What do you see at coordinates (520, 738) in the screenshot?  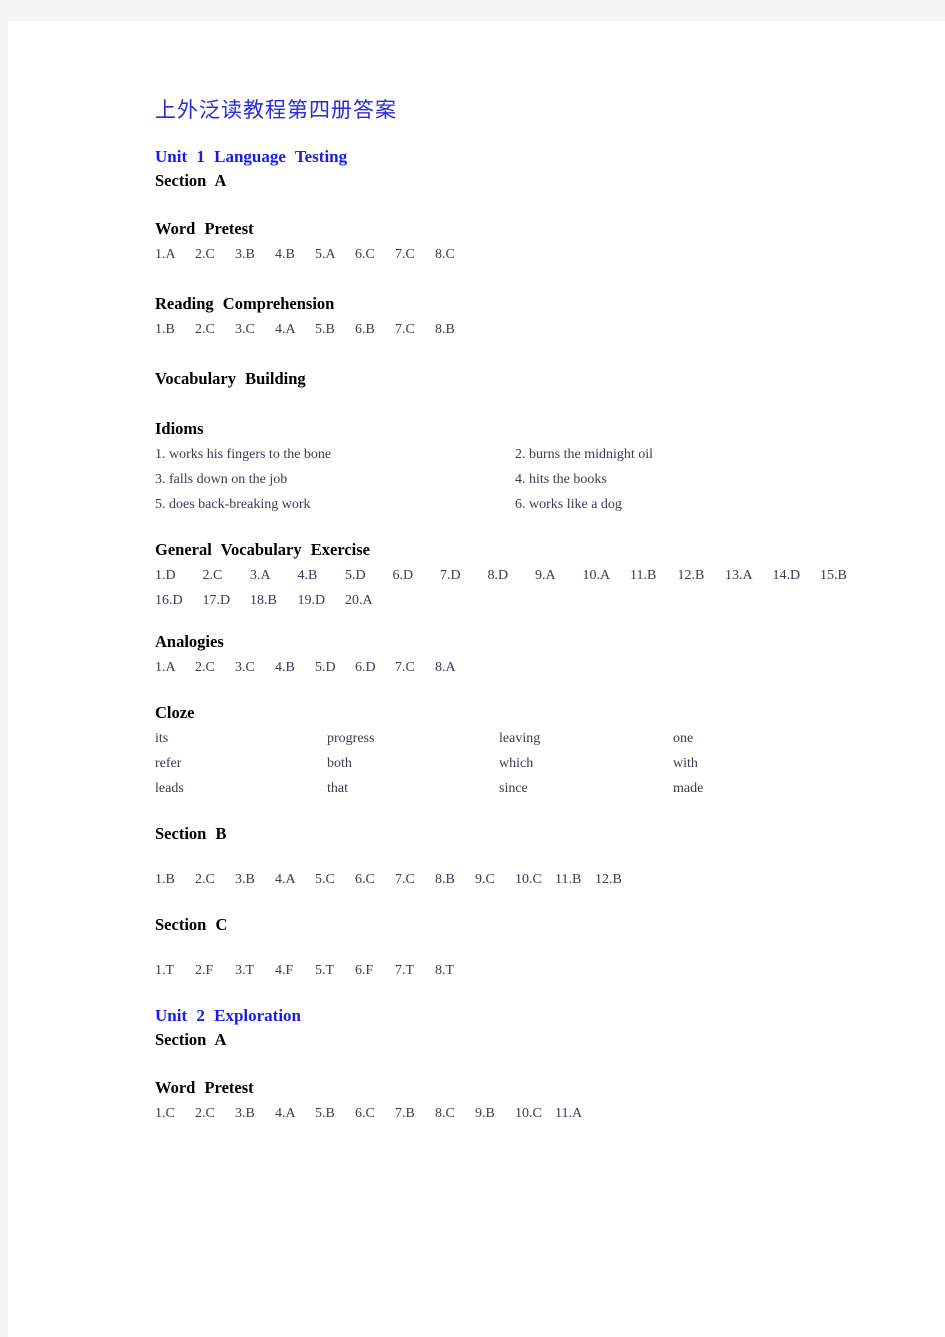 I see `cloze-cell: leaving` at bounding box center [520, 738].